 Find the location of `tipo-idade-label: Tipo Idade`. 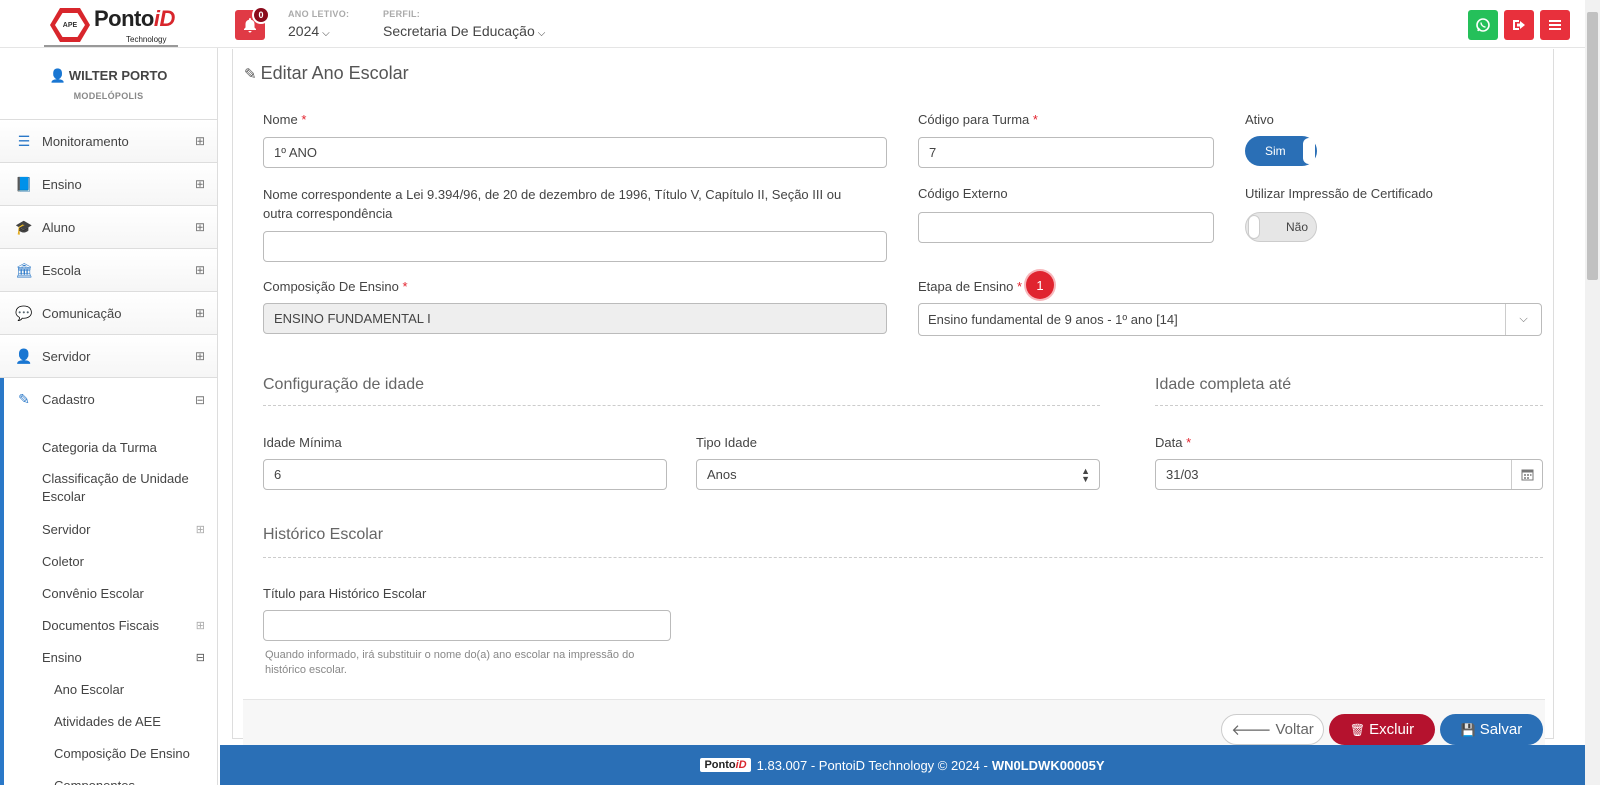

tipo-idade-label: Tipo Idade is located at coordinates (726, 442).